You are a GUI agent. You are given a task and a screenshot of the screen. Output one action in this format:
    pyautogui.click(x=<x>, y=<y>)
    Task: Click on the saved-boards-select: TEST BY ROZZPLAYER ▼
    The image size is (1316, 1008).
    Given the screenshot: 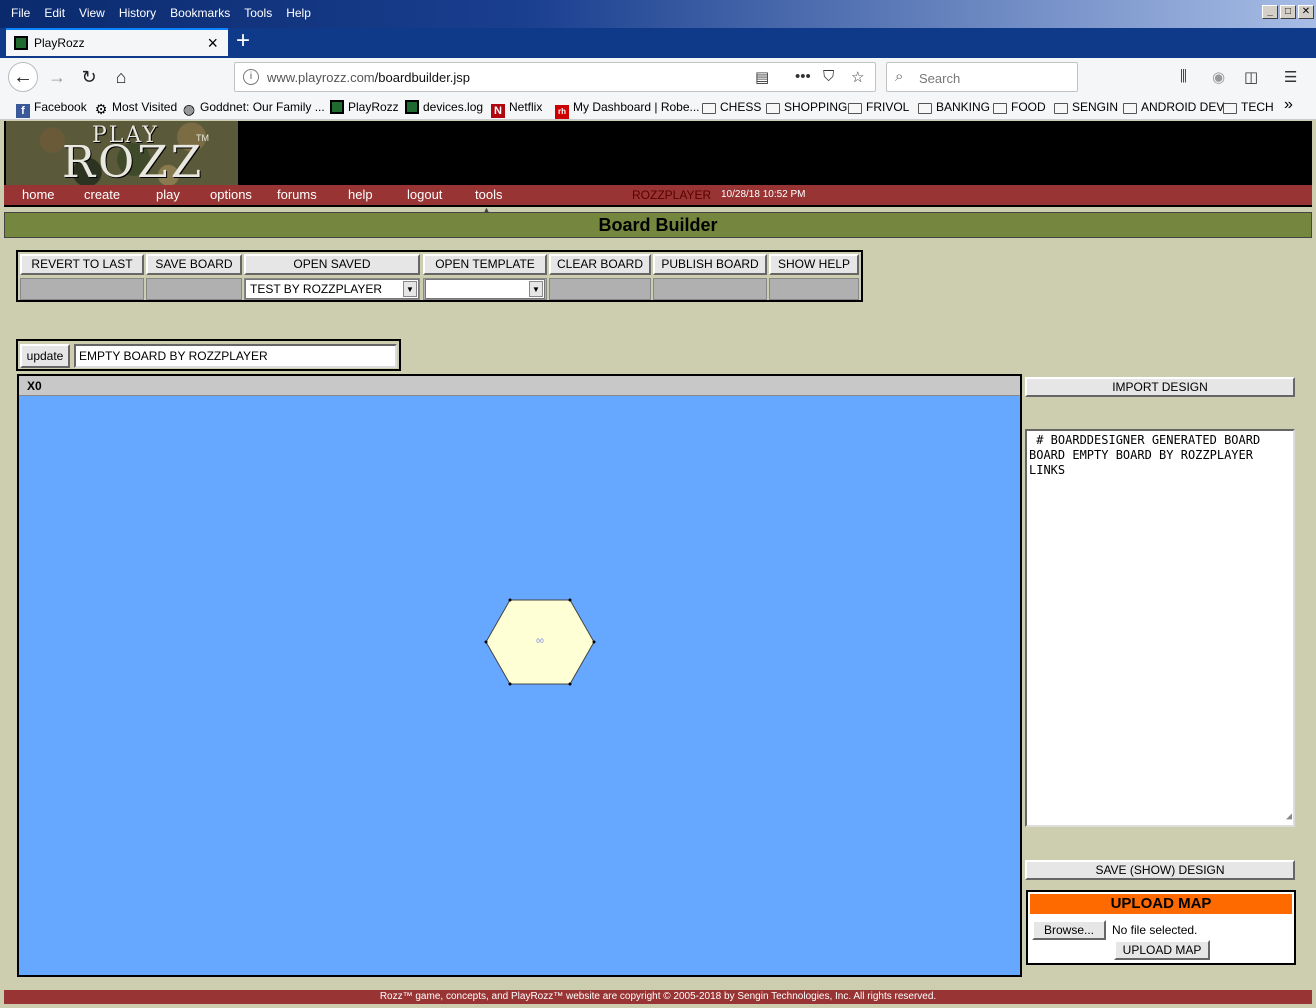 What is the action you would take?
    pyautogui.click(x=332, y=289)
    